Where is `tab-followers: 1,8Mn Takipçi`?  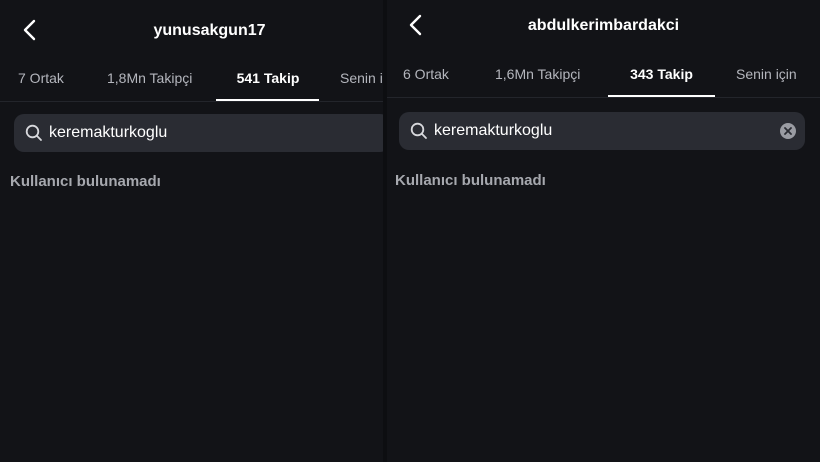
tab-followers: 1,8Mn Takipçi is located at coordinates (149, 78).